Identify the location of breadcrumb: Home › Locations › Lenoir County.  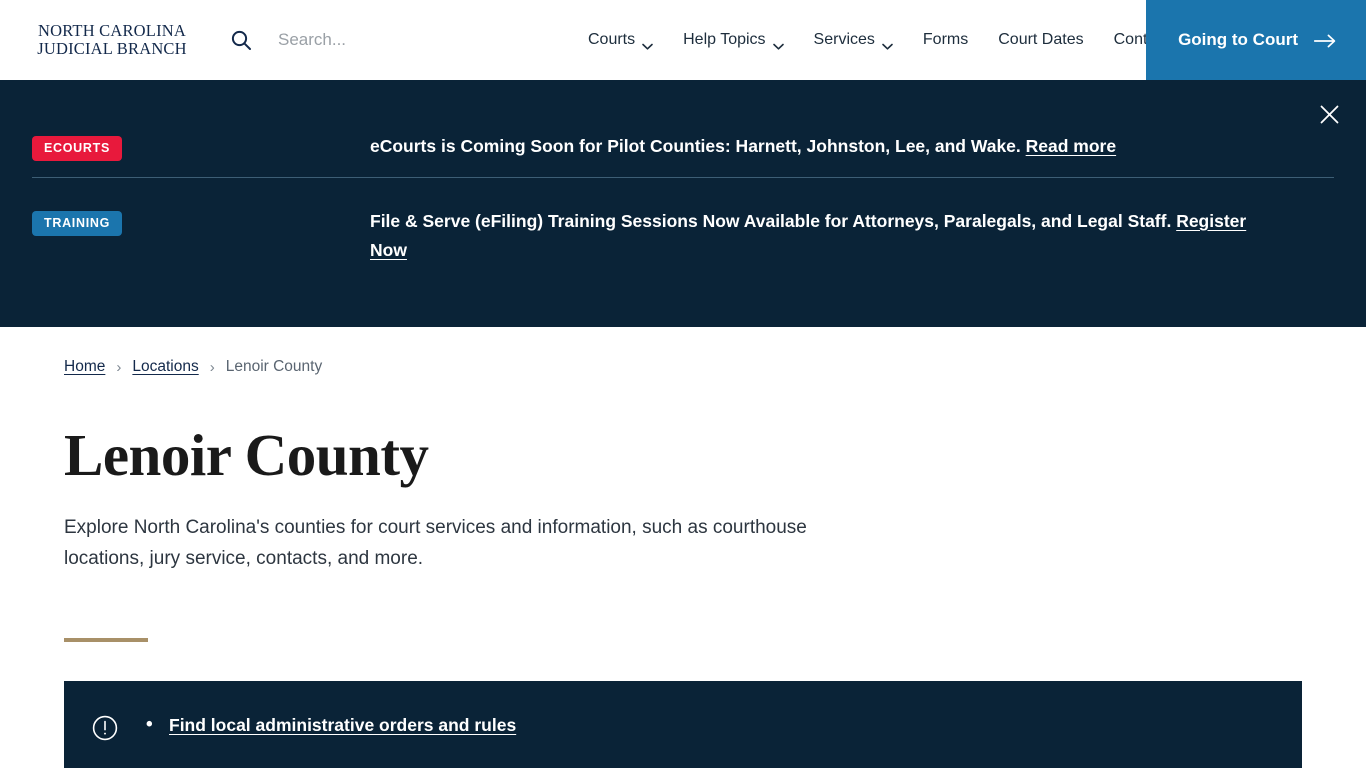
(715, 351).